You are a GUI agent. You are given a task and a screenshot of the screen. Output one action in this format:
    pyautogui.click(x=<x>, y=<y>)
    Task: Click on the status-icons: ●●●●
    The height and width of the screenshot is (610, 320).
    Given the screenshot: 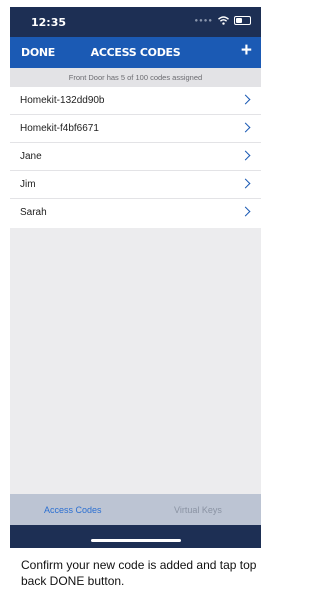 What is the action you would take?
    pyautogui.click(x=222, y=20)
    